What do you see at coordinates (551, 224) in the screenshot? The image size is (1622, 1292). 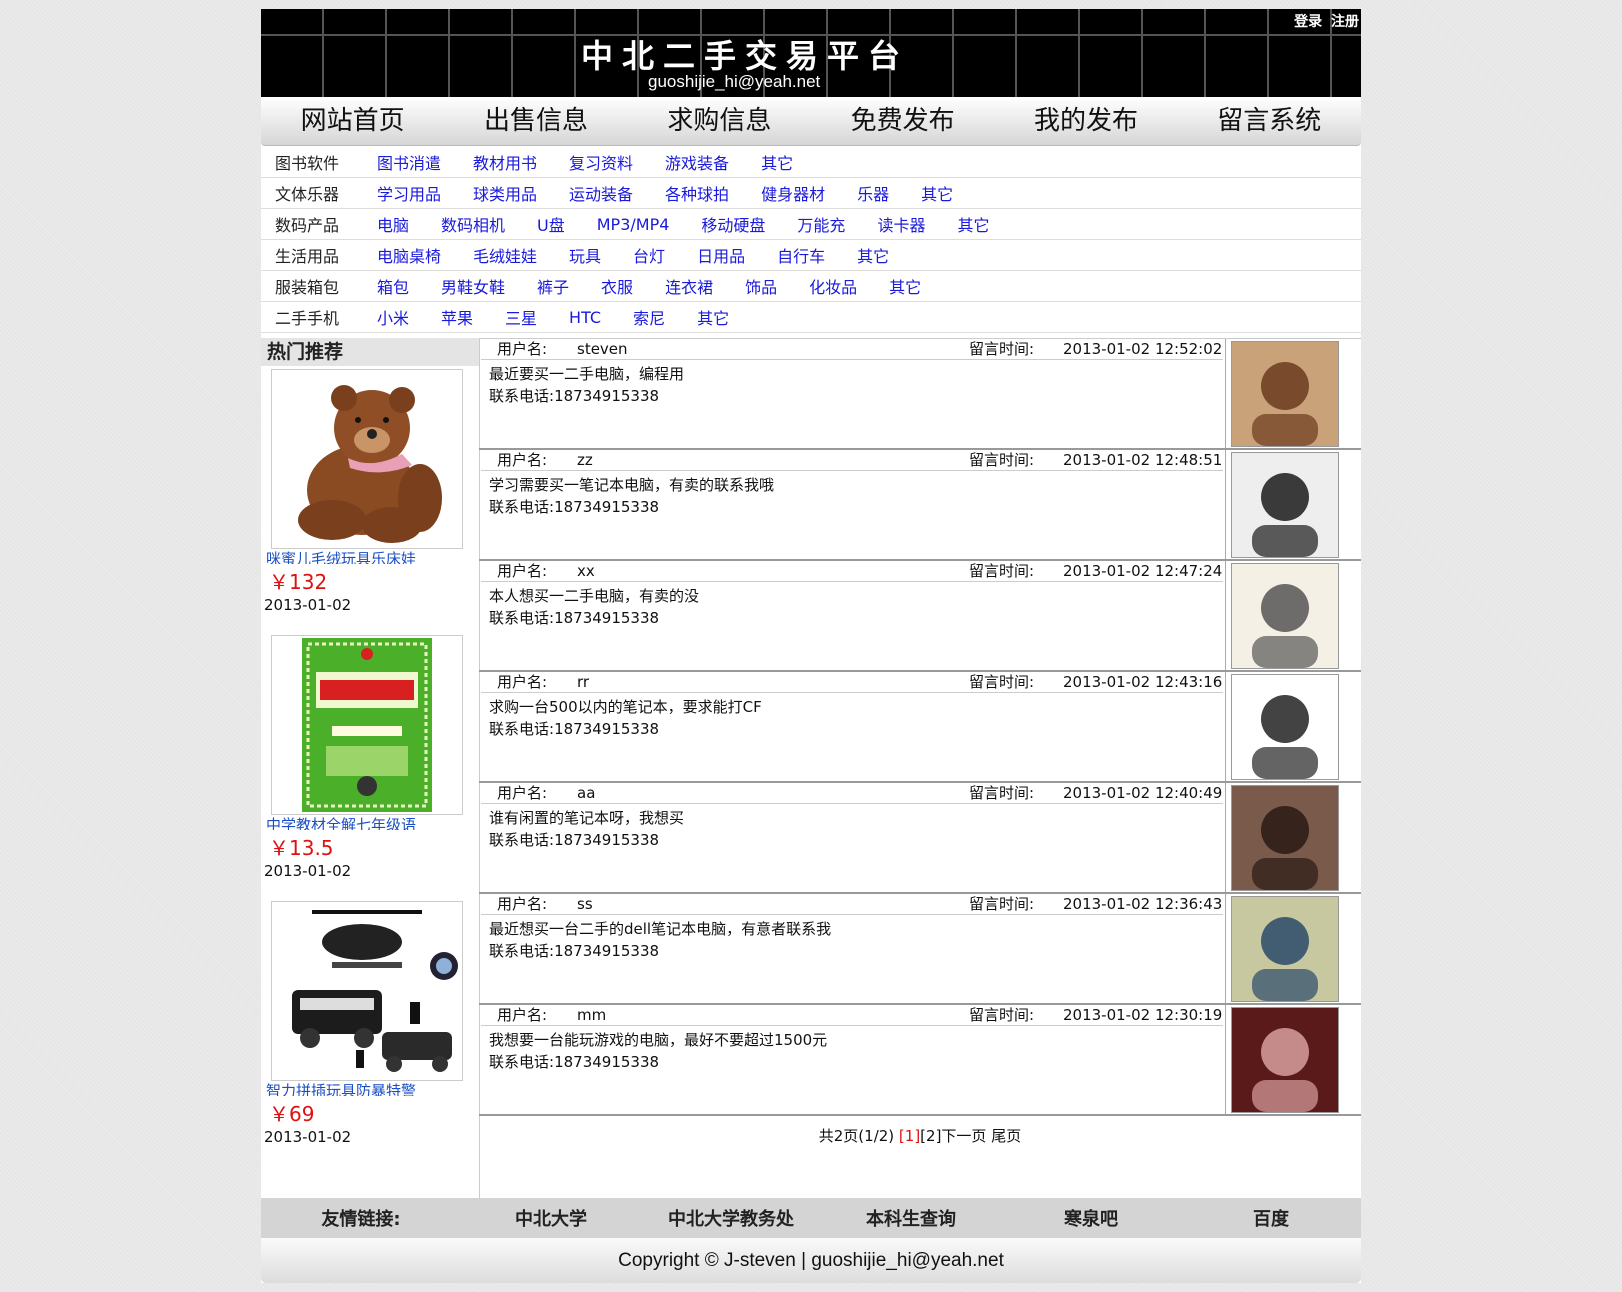 I see `category-link: U盘` at bounding box center [551, 224].